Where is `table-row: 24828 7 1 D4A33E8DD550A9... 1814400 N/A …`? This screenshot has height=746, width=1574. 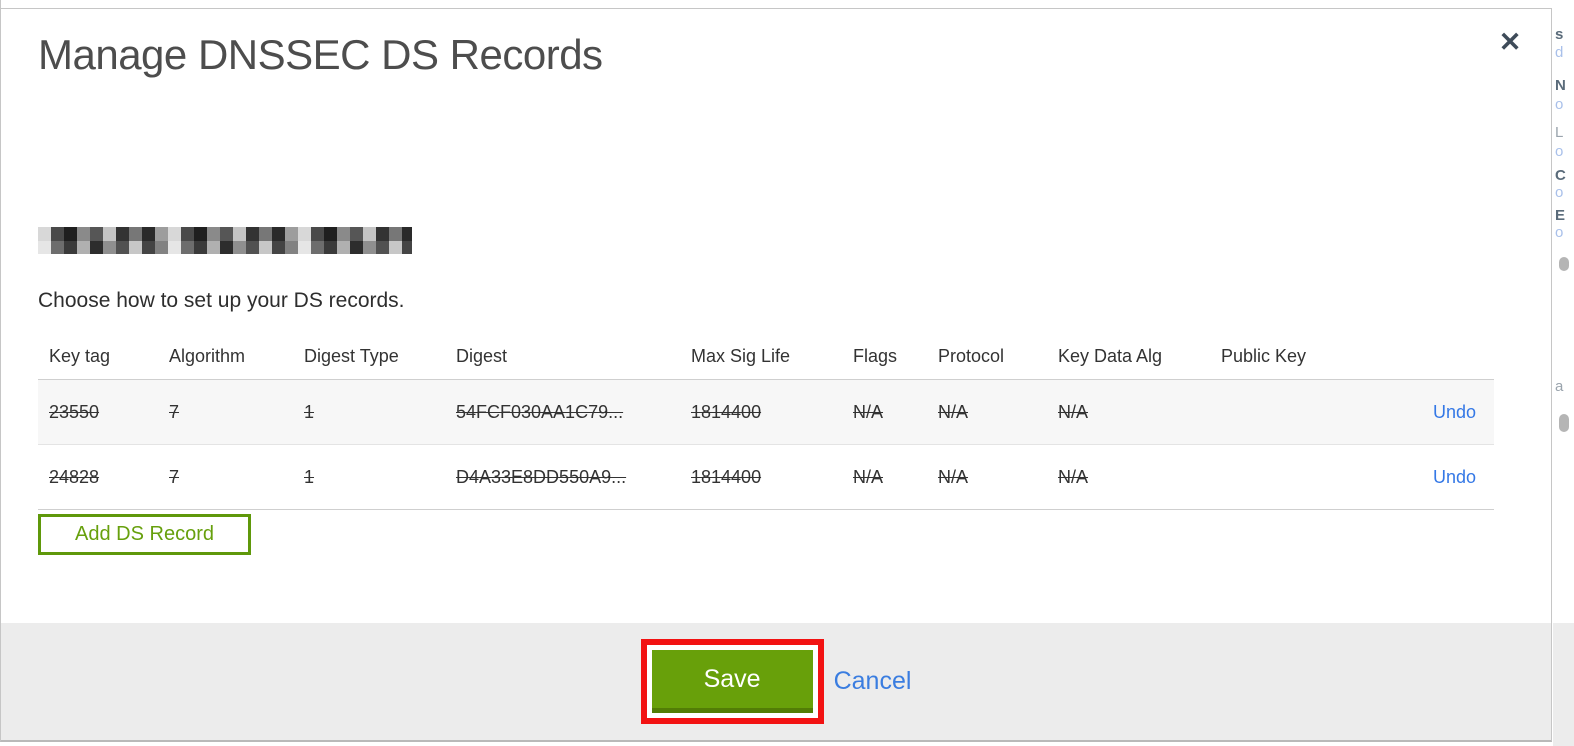 table-row: 24828 7 1 D4A33E8DD550A9... 1814400 N/A … is located at coordinates (766, 477).